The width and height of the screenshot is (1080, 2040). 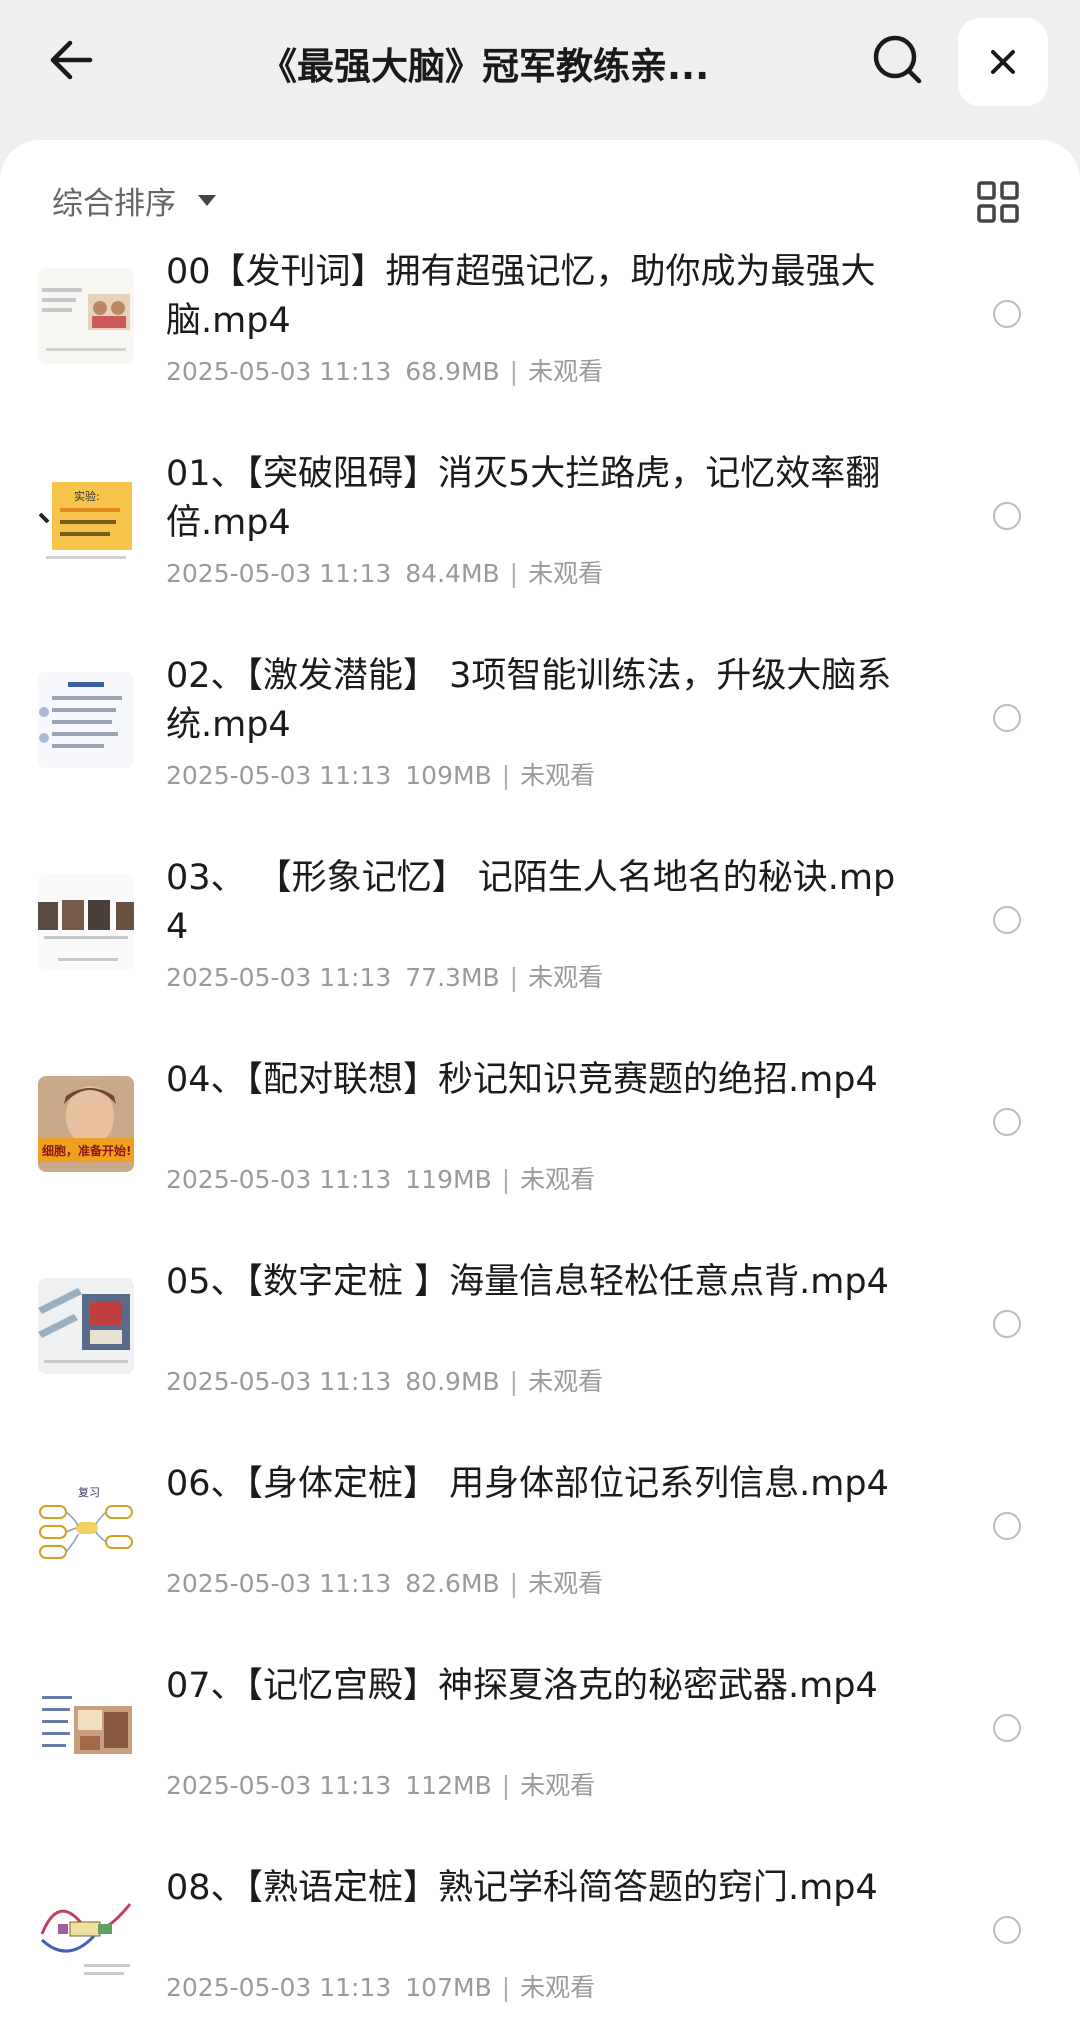 What do you see at coordinates (531, 902) in the screenshot?
I see `file-name: 03、 【形象记忆】 记陌生人名地名的秘诀.mp4` at bounding box center [531, 902].